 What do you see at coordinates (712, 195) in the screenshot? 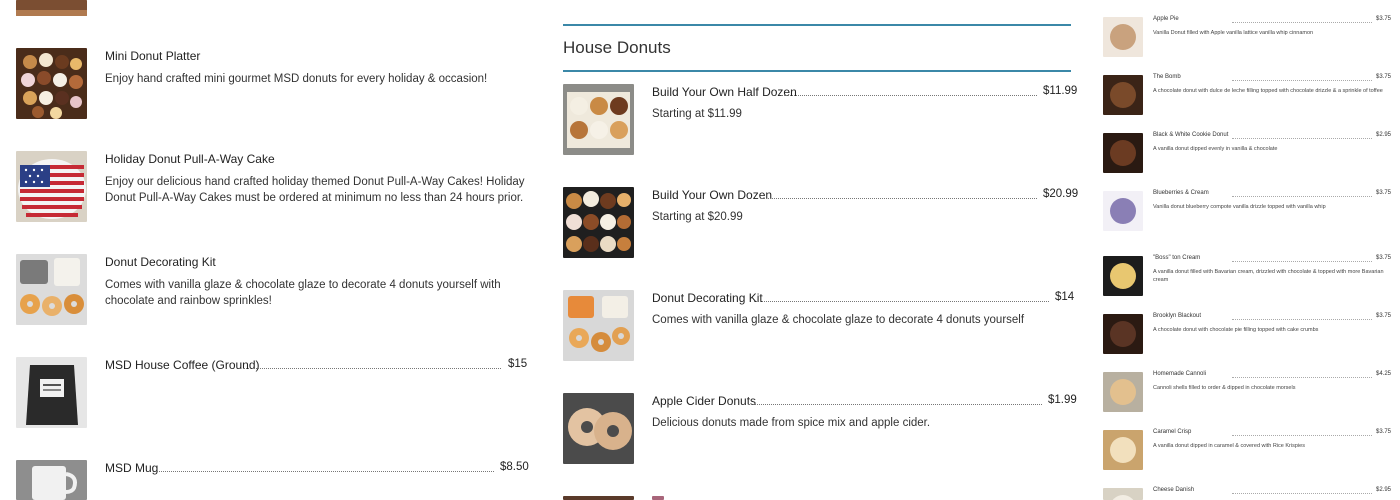
I see `menu-item-title: Build Your Own Dozen` at bounding box center [712, 195].